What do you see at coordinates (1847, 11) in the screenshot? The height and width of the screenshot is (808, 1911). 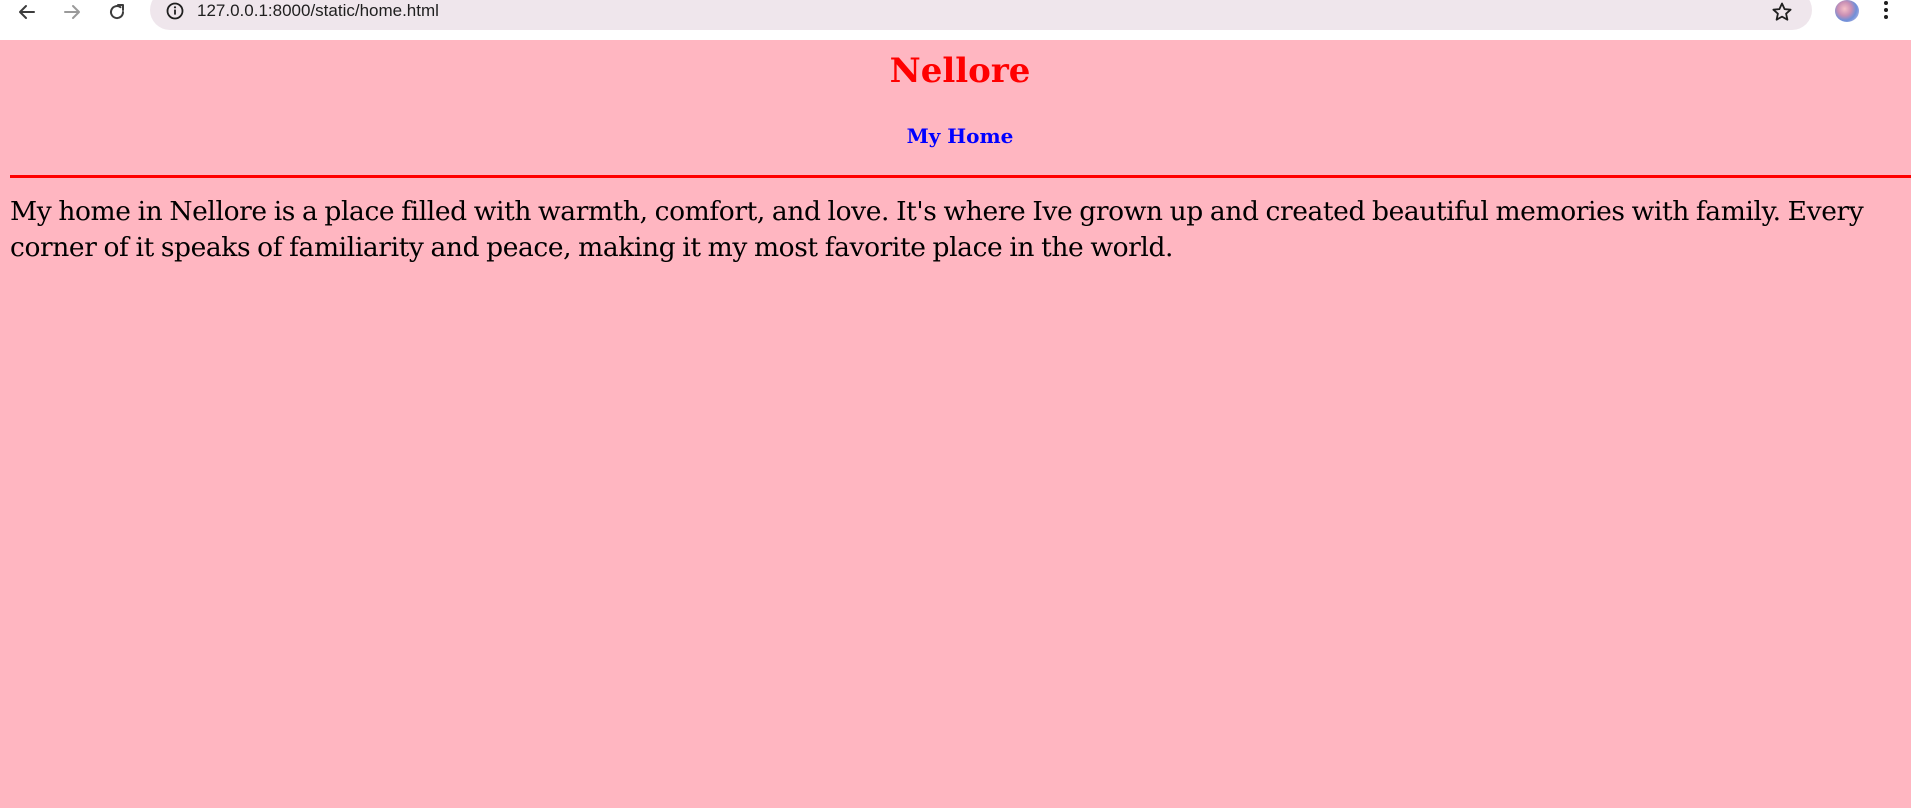 I see `profile-avatar` at bounding box center [1847, 11].